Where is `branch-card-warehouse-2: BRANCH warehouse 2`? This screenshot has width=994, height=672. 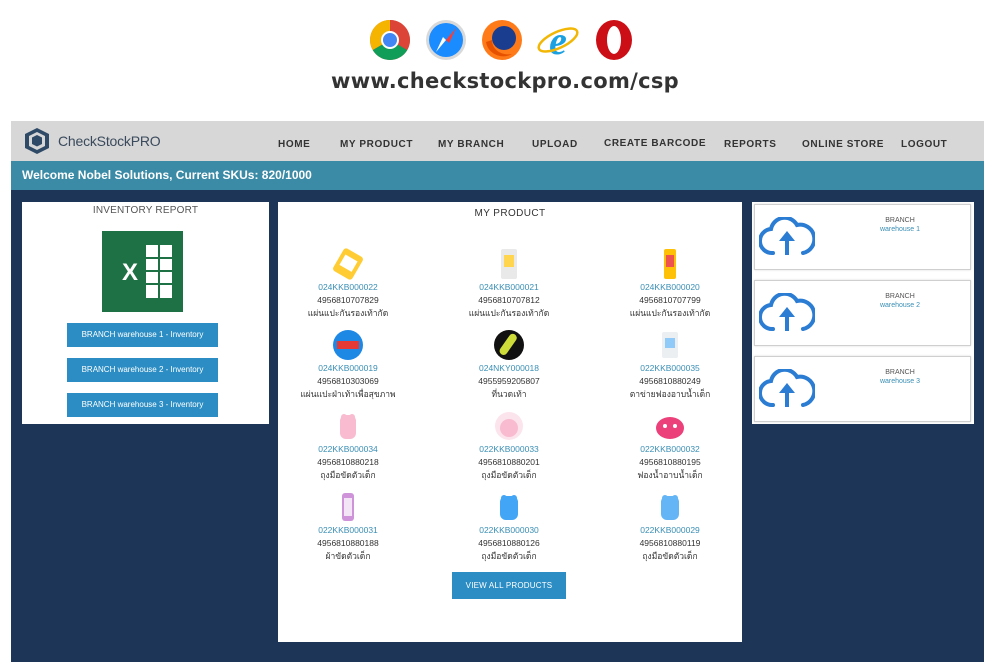
branch-card-warehouse-2: BRANCH warehouse 2 is located at coordinates (862, 313).